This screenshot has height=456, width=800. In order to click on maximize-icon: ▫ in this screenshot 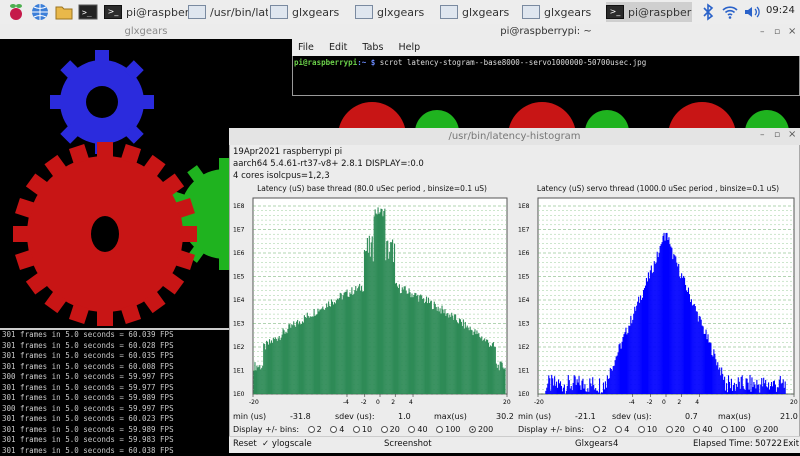, I will do `click(777, 32)`.